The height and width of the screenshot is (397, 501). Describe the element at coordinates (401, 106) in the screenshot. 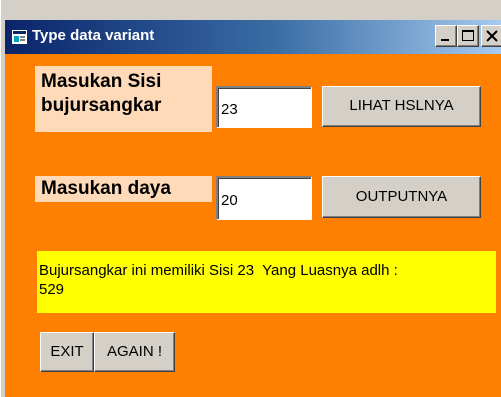

I see `lihat-hasil-button: LIHAT HSLNYA` at that location.